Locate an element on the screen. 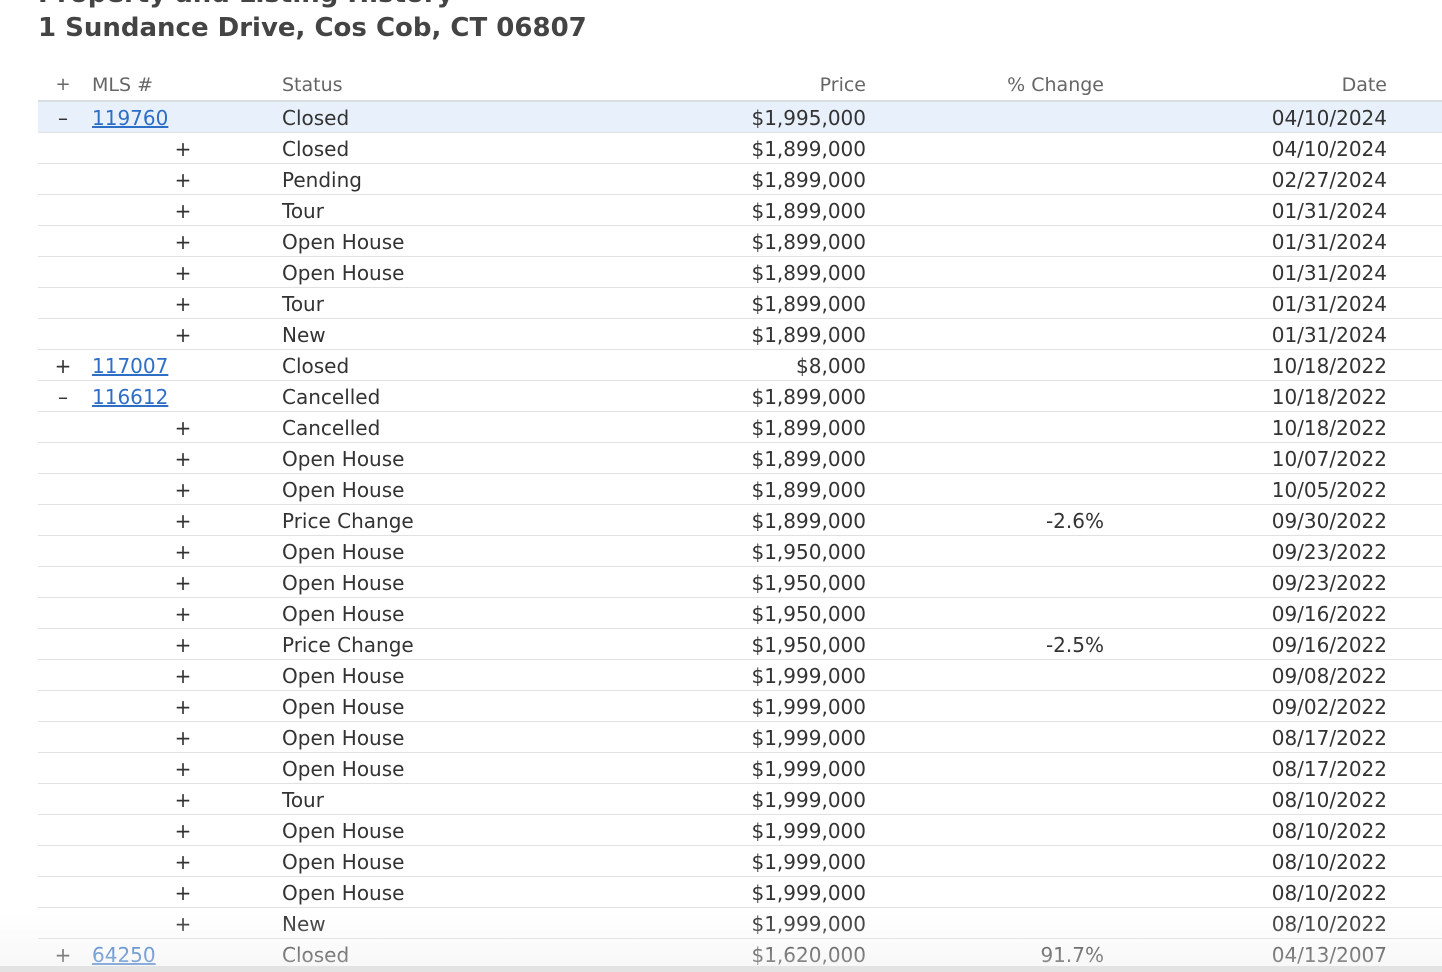 The width and height of the screenshot is (1442, 972). event-row: + Tour $1,899,000 01/31/2024 is located at coordinates (740, 303).